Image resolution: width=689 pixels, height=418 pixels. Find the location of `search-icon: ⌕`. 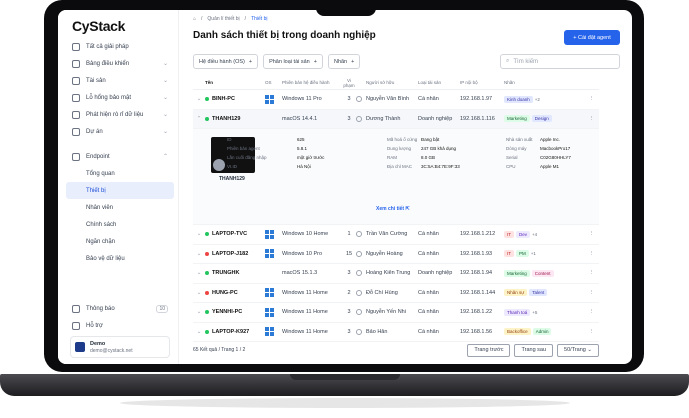

search-icon: ⌕ is located at coordinates (508, 61).